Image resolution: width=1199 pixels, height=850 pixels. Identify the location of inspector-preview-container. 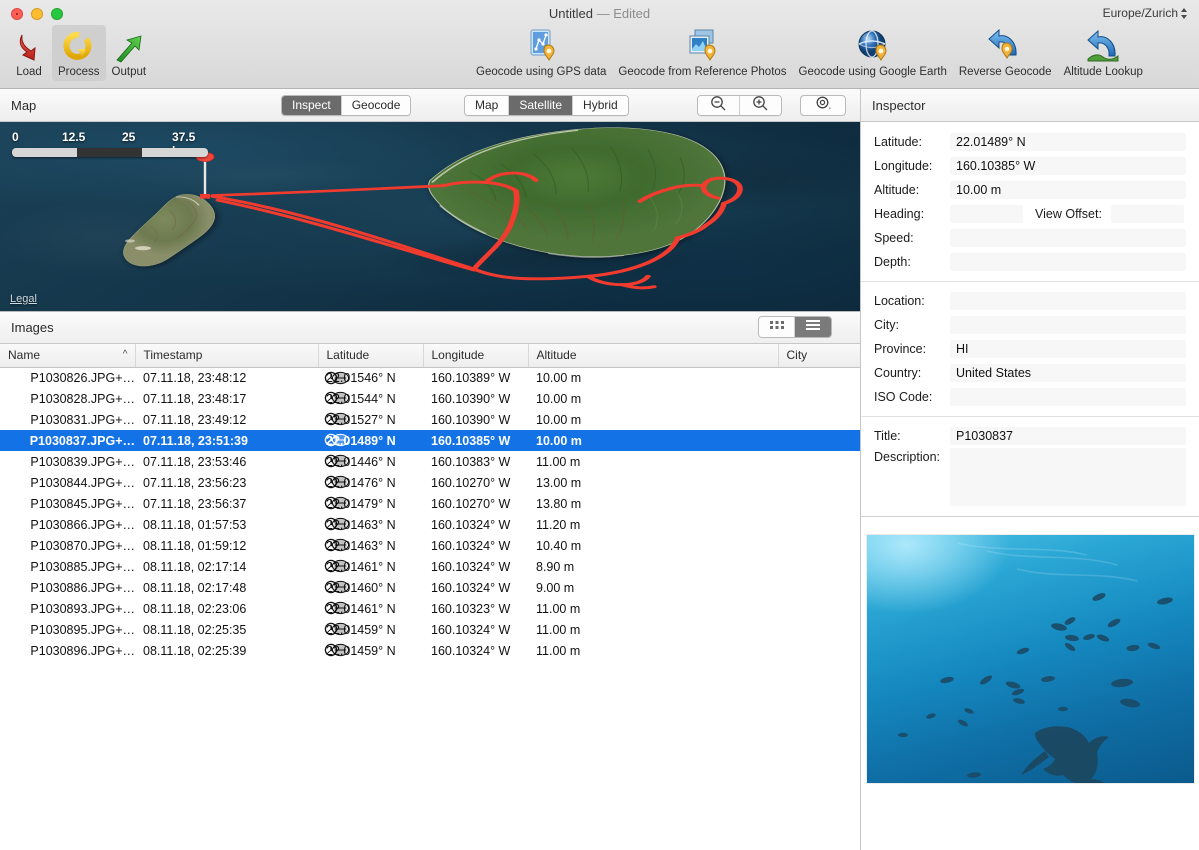
(1030, 683).